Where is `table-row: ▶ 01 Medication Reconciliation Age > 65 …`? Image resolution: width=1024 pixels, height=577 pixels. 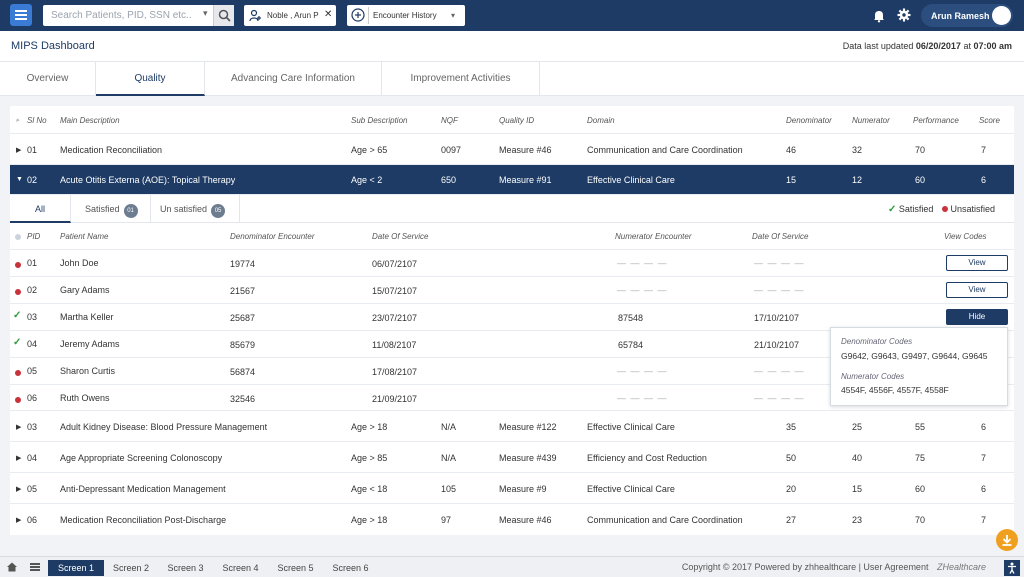 table-row: ▶ 01 Medication Reconciliation Age > 65 … is located at coordinates (512, 149).